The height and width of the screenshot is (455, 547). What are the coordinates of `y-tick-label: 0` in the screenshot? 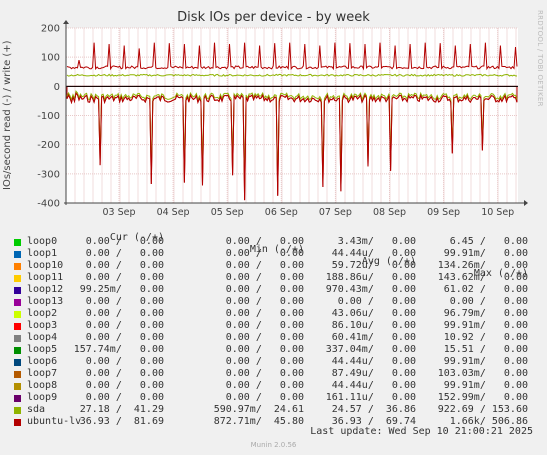 It's located at (57, 87).